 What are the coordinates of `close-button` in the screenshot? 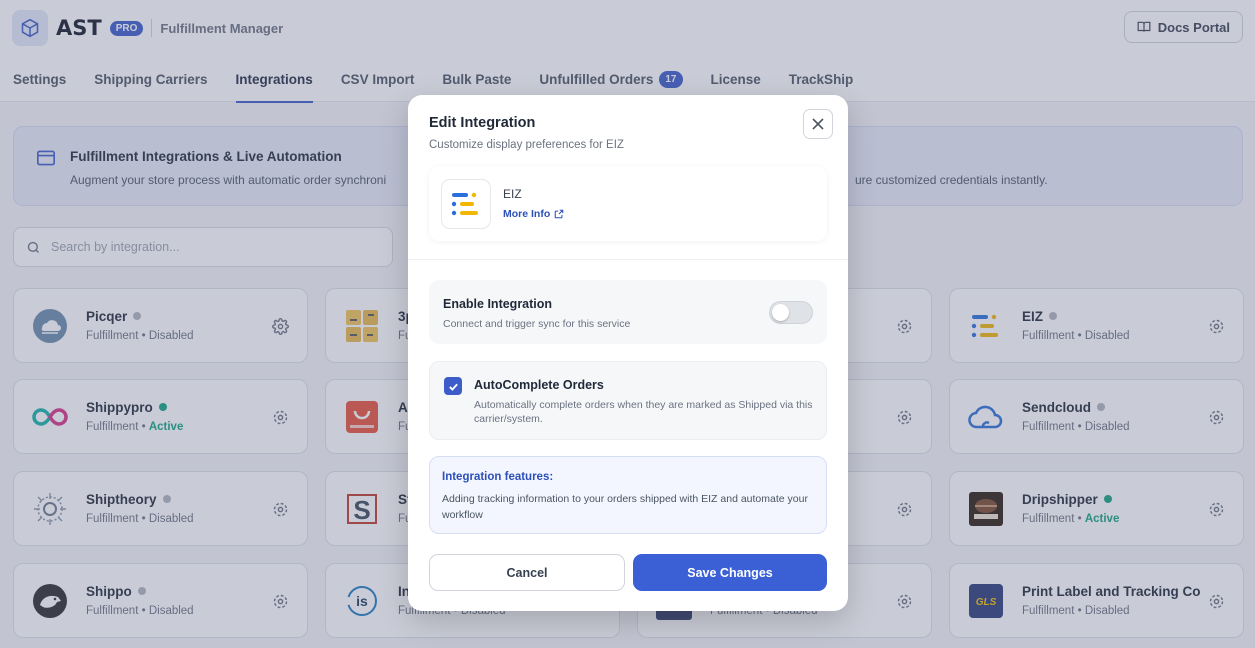 It's located at (818, 124).